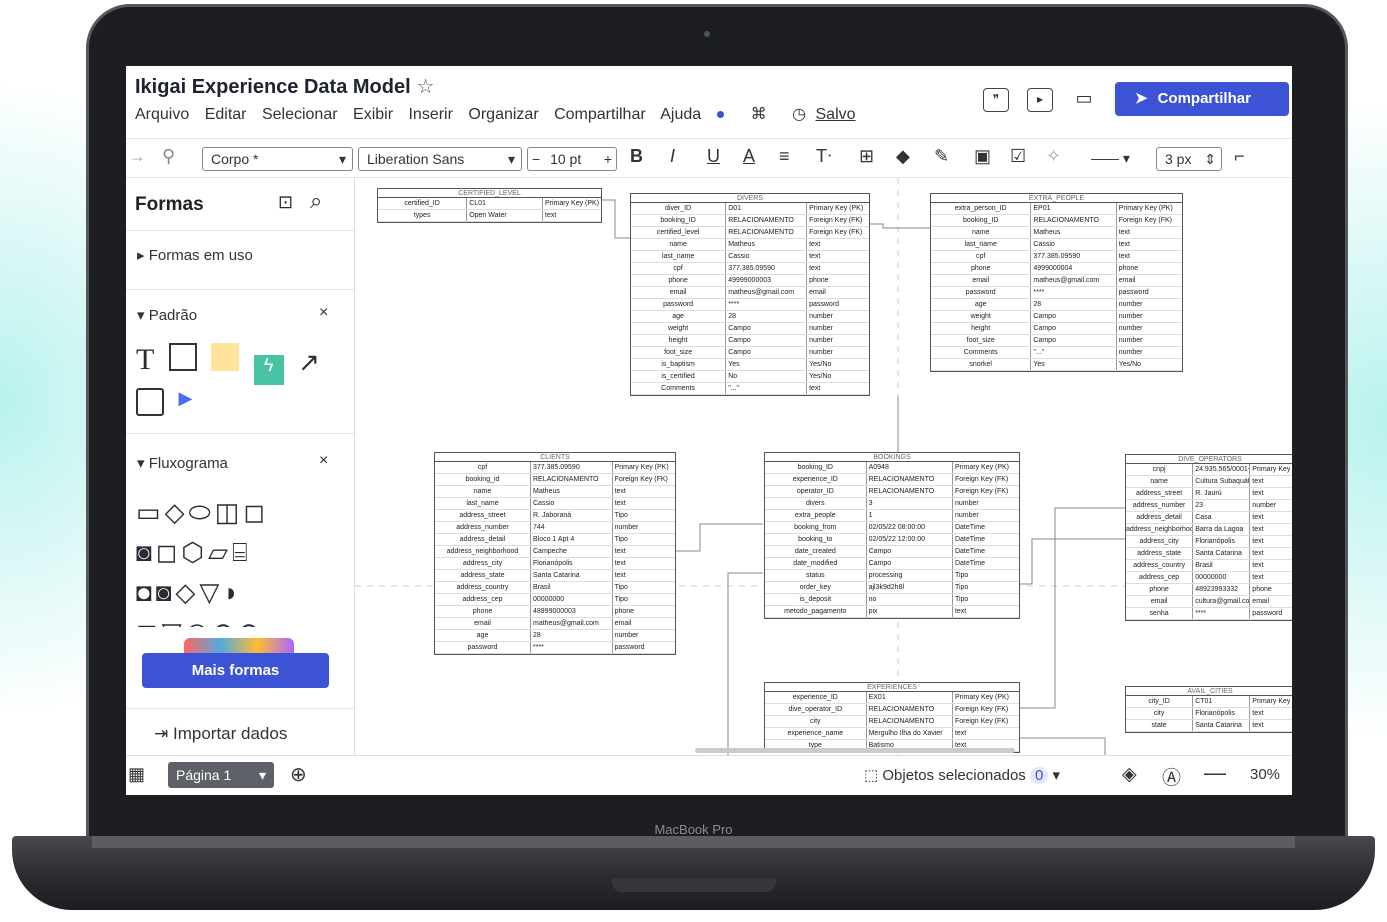 This screenshot has height=922, width=1387. I want to click on arrow-icon: →, so click(137, 156).